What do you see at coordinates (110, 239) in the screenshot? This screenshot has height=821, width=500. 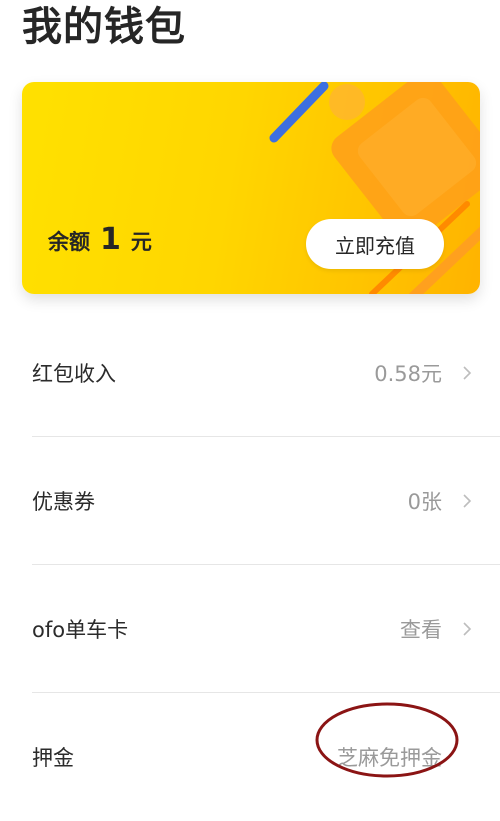 I see `balance-amount: 1` at bounding box center [110, 239].